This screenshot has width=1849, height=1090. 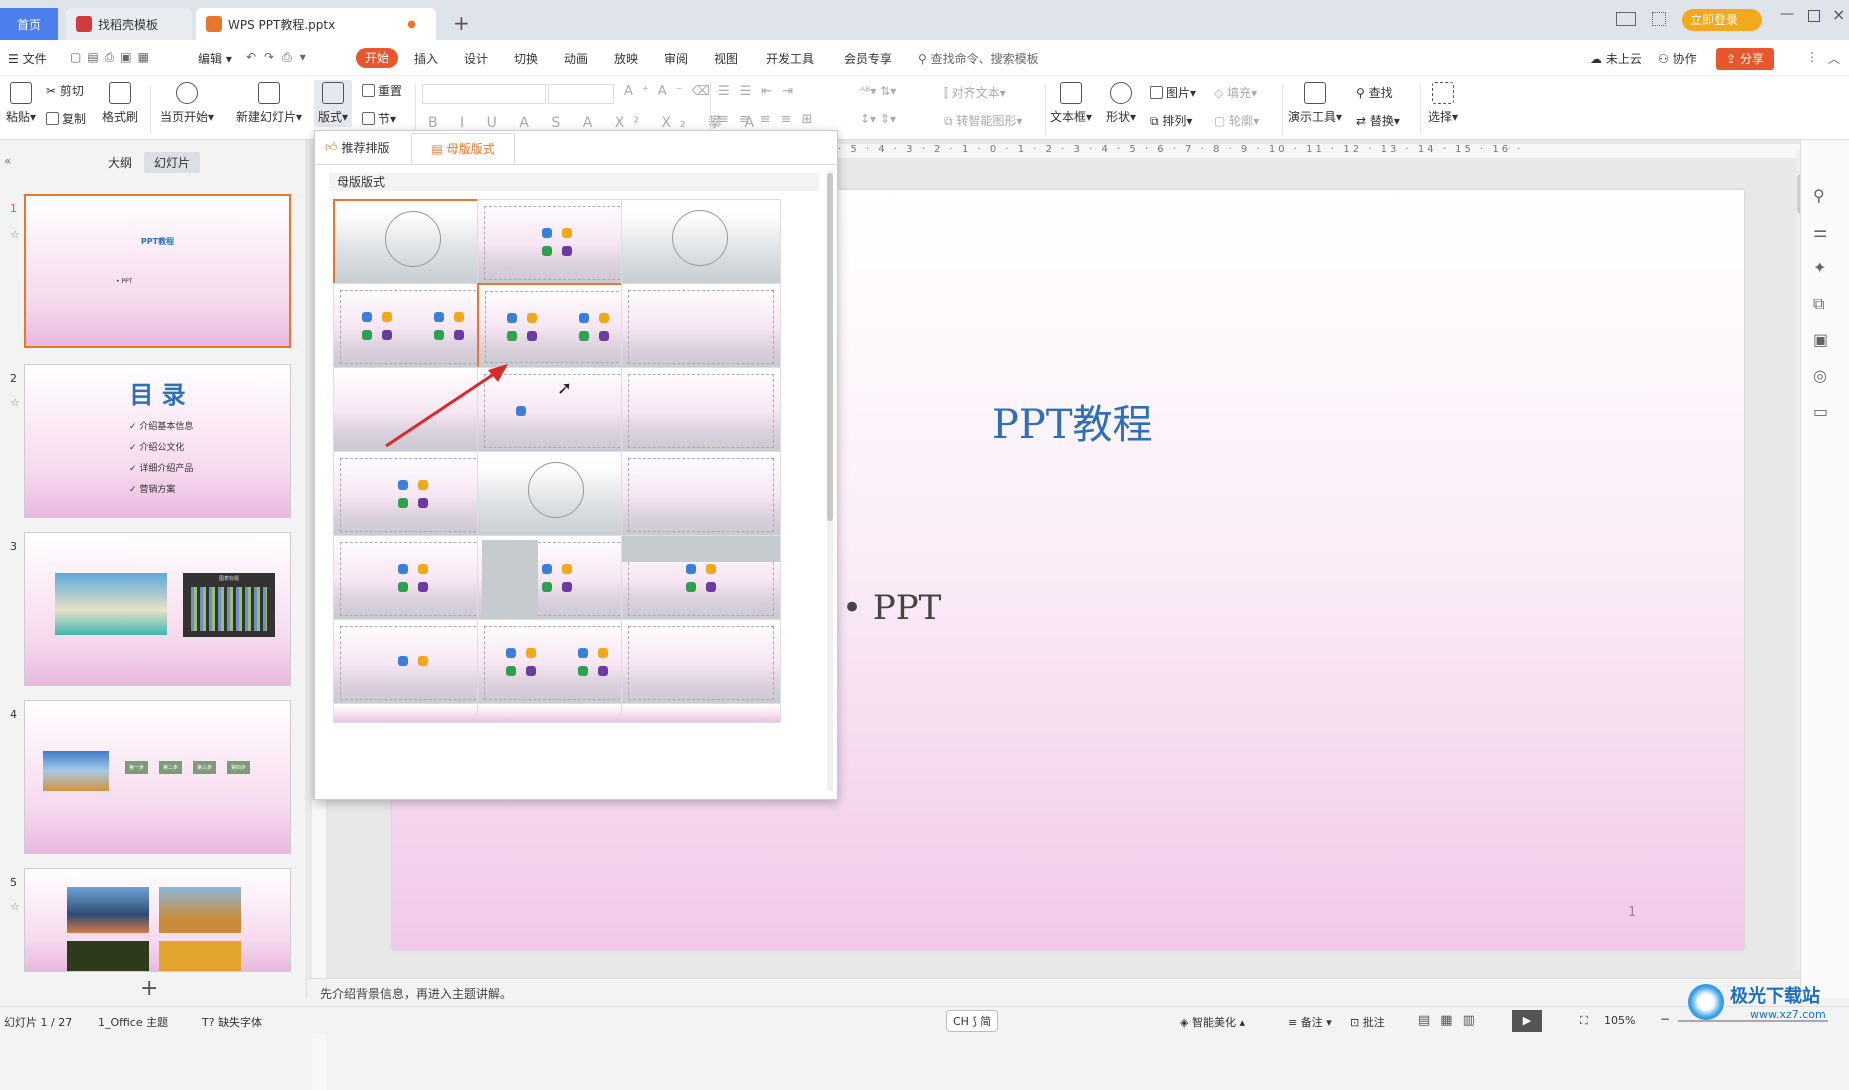 What do you see at coordinates (1171, 120) in the screenshot?
I see `arrange-button: ⧉ 排列▾` at bounding box center [1171, 120].